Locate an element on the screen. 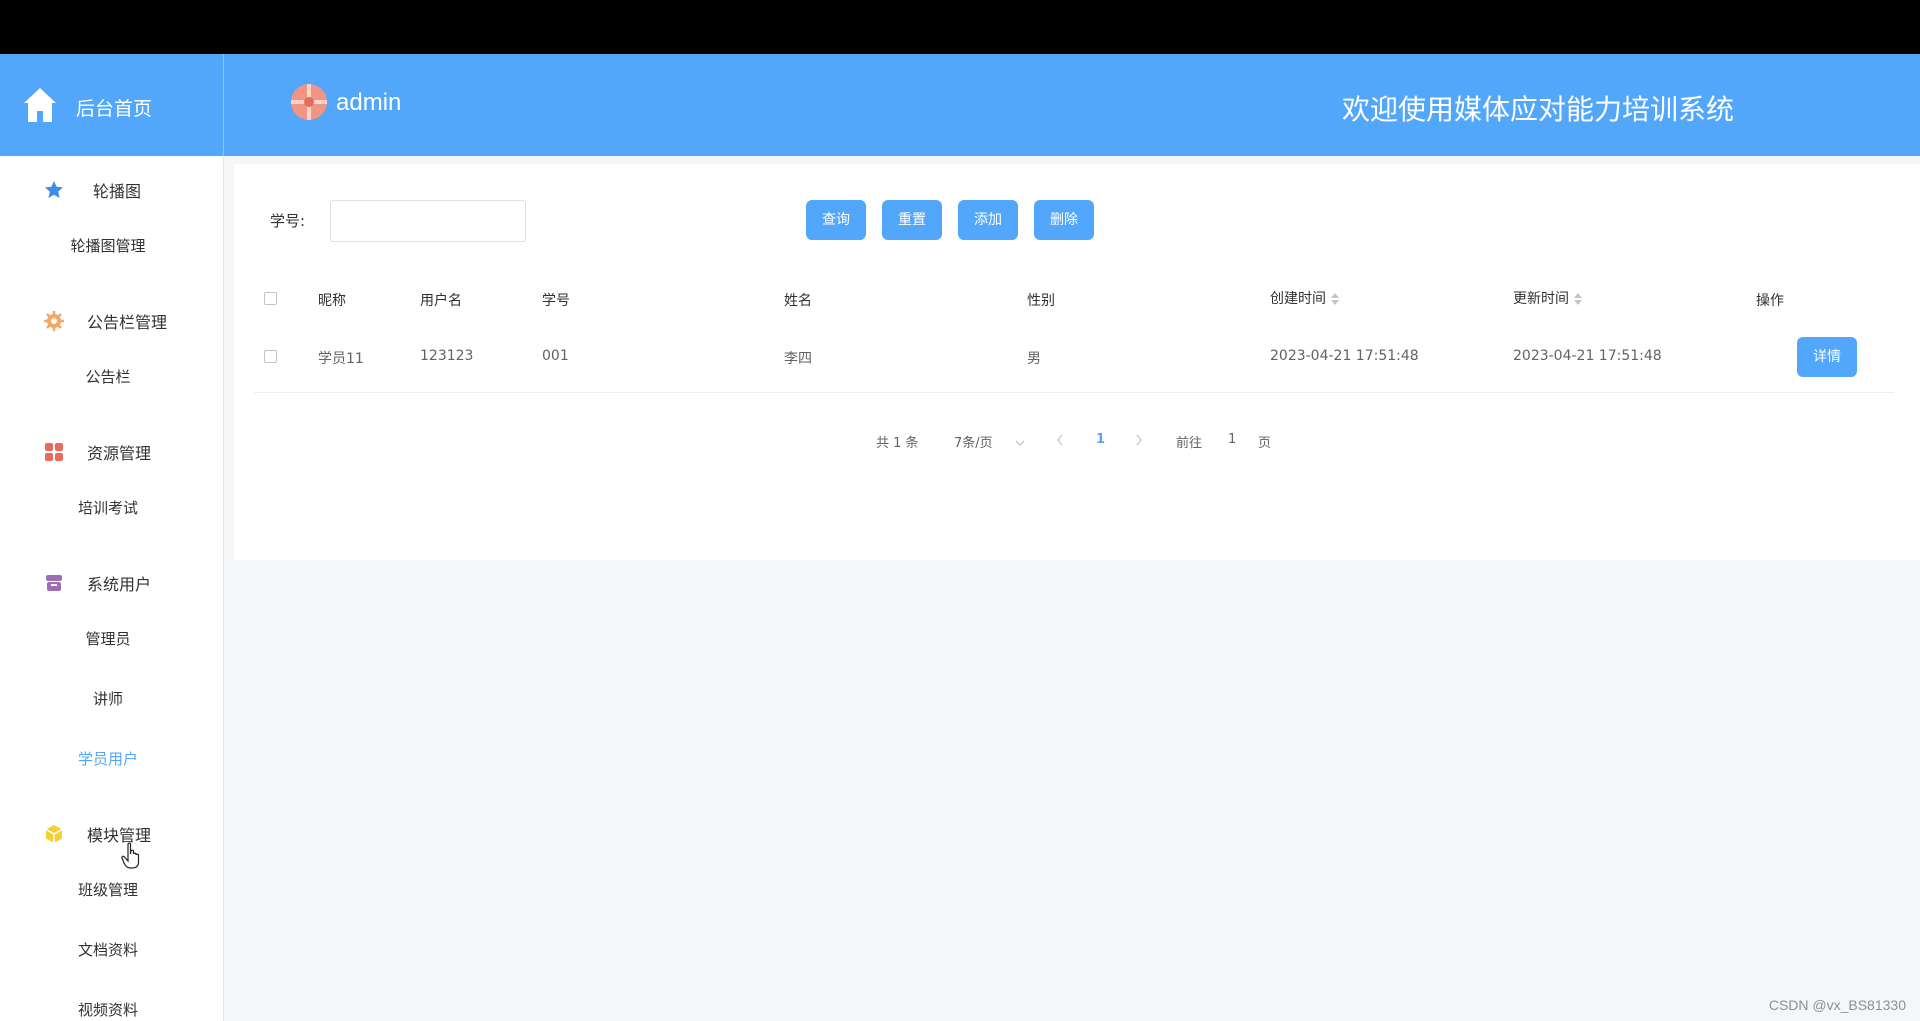 This screenshot has width=1920, height=1021. current-page: 1 is located at coordinates (1100, 439).